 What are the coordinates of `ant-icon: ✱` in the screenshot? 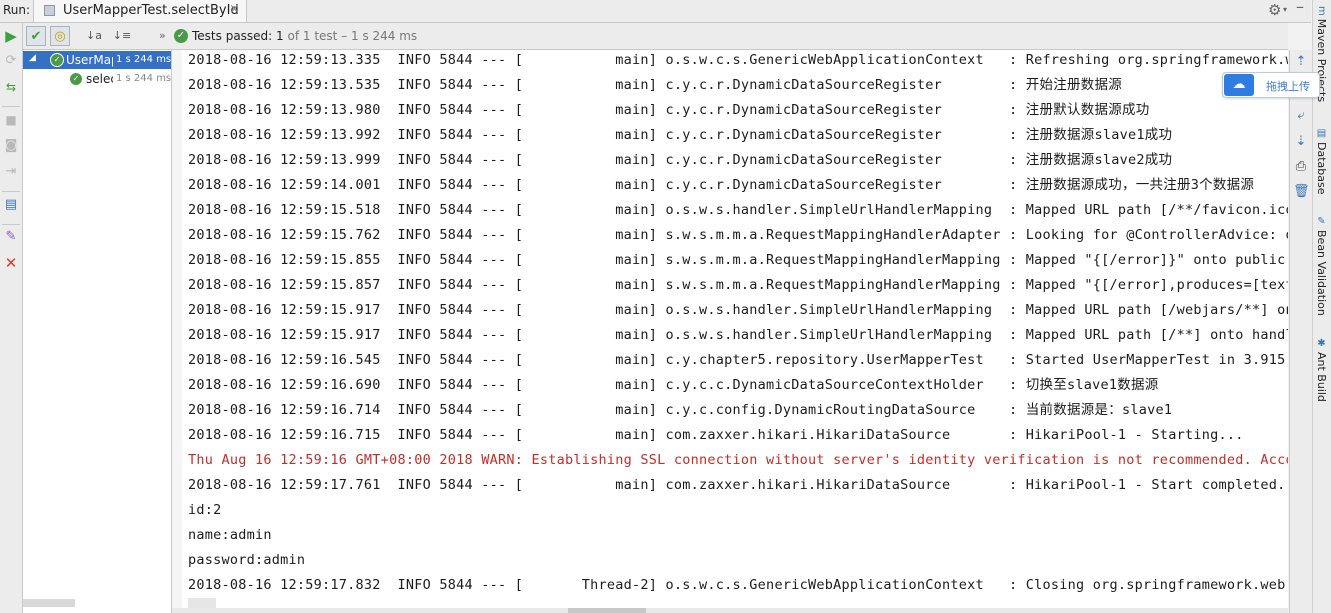 It's located at (1321, 343).